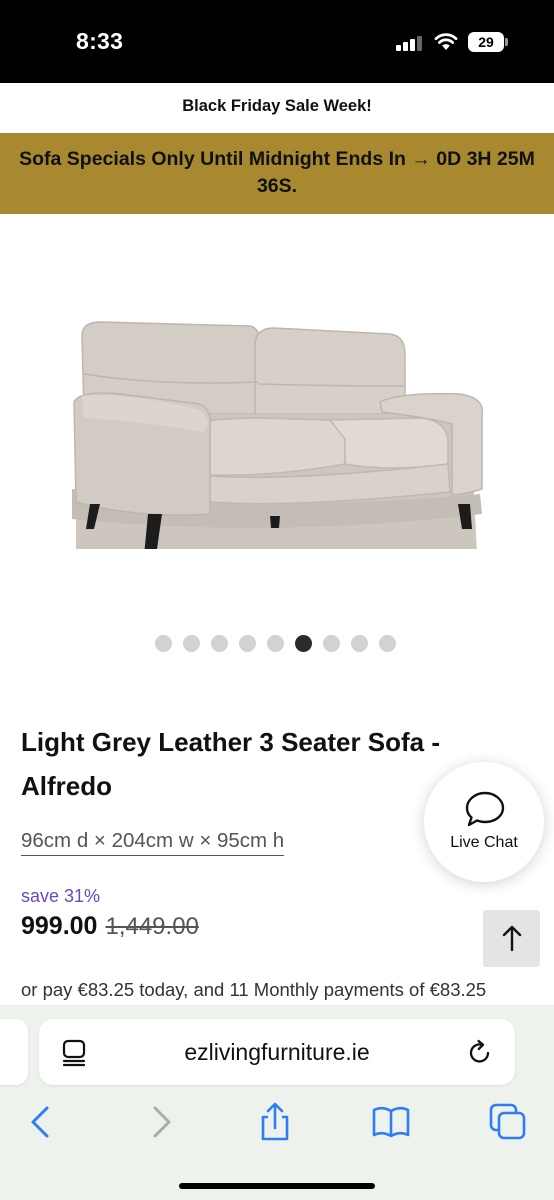 The image size is (554, 1200). What do you see at coordinates (303, 643) in the screenshot?
I see `carousel-dot-active` at bounding box center [303, 643].